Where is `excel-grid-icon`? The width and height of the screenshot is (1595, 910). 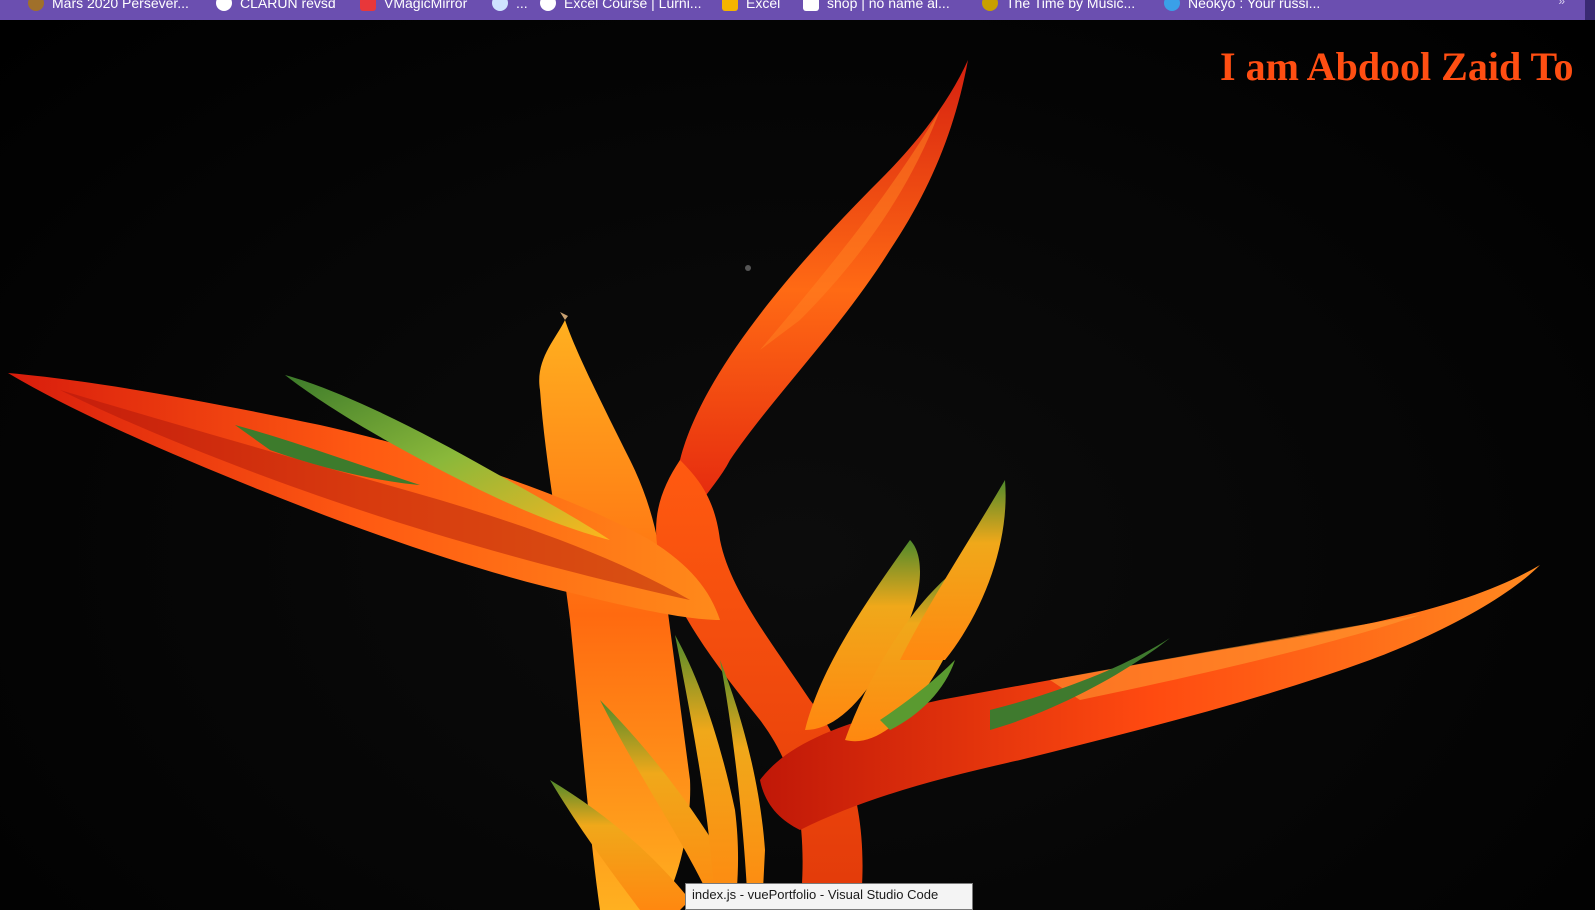 excel-grid-icon is located at coordinates (730, 5).